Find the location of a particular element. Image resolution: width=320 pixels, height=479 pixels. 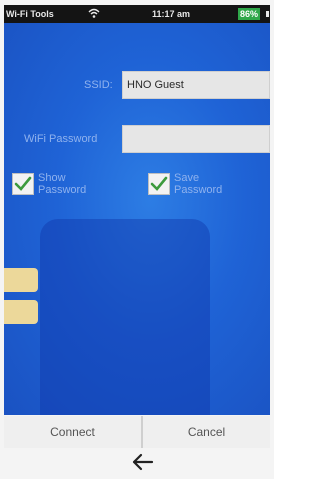

show-password-checkbox is located at coordinates (23, 184).